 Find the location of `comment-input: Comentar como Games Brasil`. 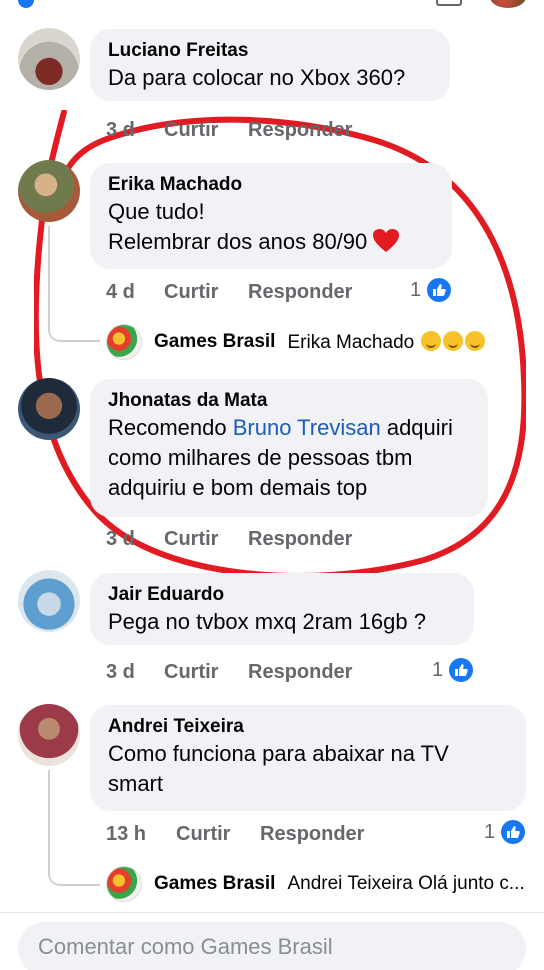

comment-input: Comentar como Games Brasil is located at coordinates (272, 946).